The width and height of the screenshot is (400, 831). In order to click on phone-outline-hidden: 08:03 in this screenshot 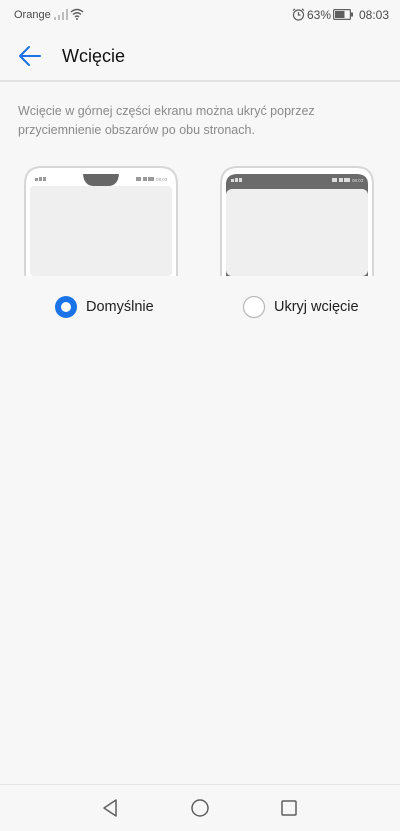, I will do `click(297, 221)`.